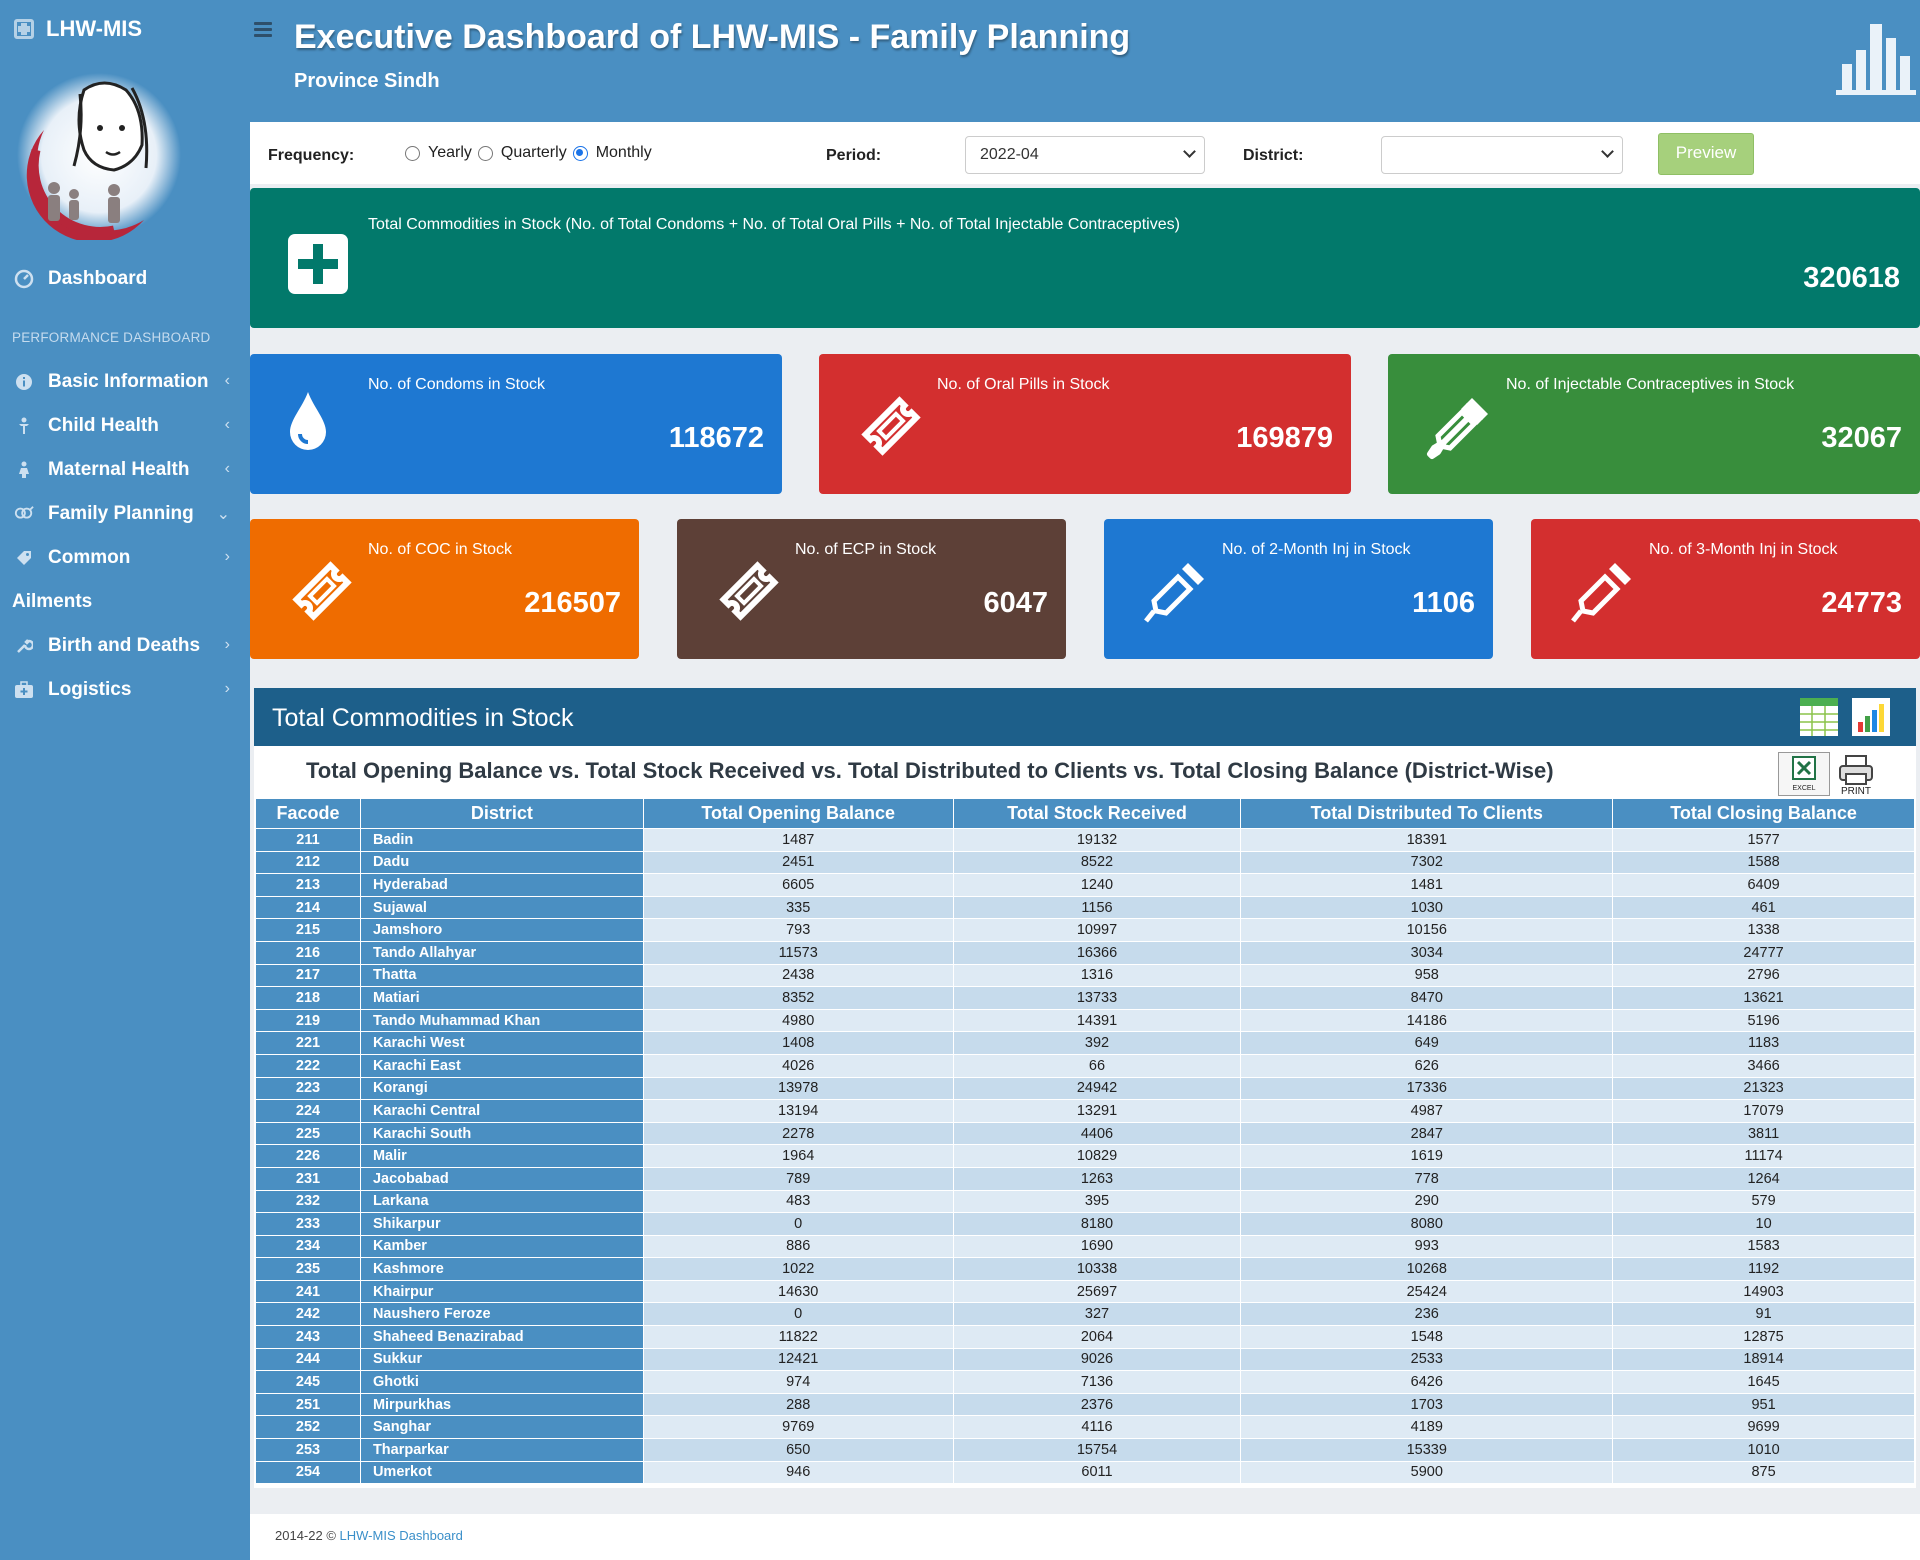 This screenshot has width=1920, height=1560. I want to click on sidebar-item-logistics: Logistics ›, so click(125, 690).